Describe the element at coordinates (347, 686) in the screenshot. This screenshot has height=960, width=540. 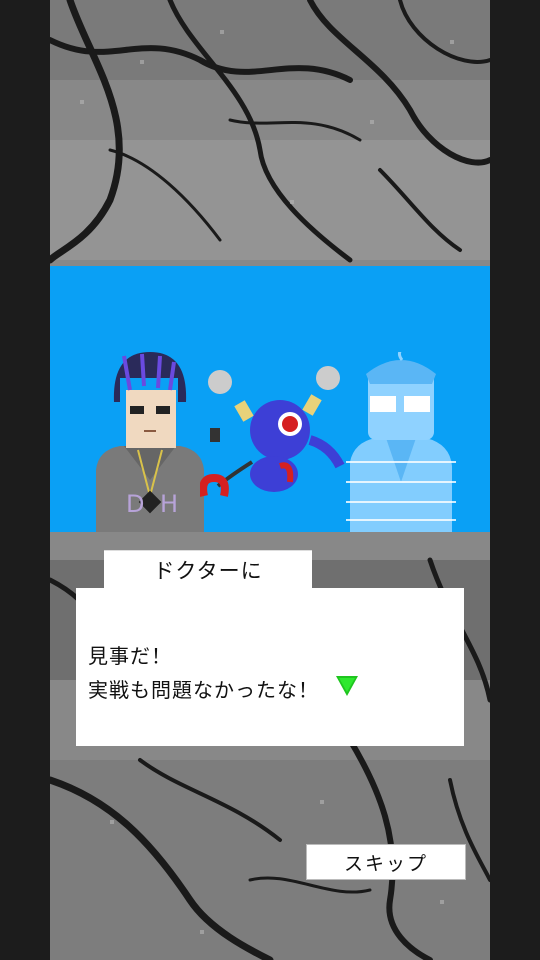
I see `next-arrow-icon` at that location.